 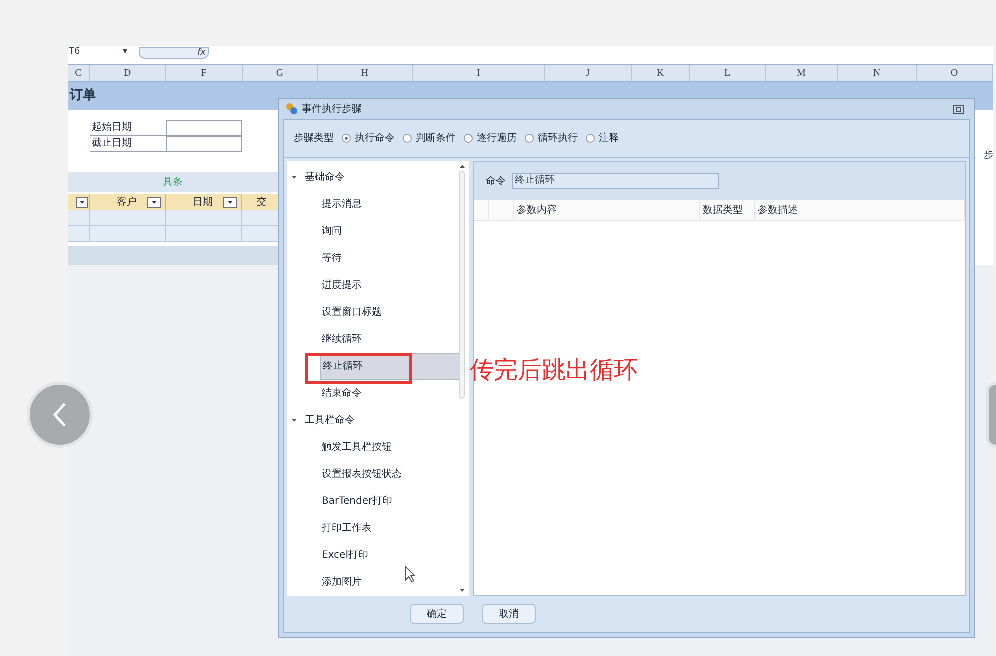 I want to click on tree-group: 工具栏命令, so click(x=330, y=420).